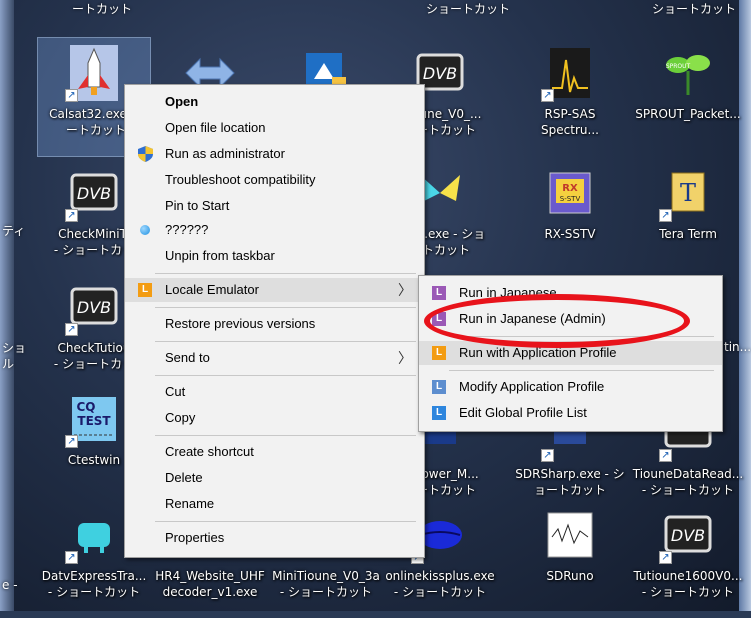  What do you see at coordinates (182, 101) in the screenshot?
I see `menu-item-label: Open` at bounding box center [182, 101].